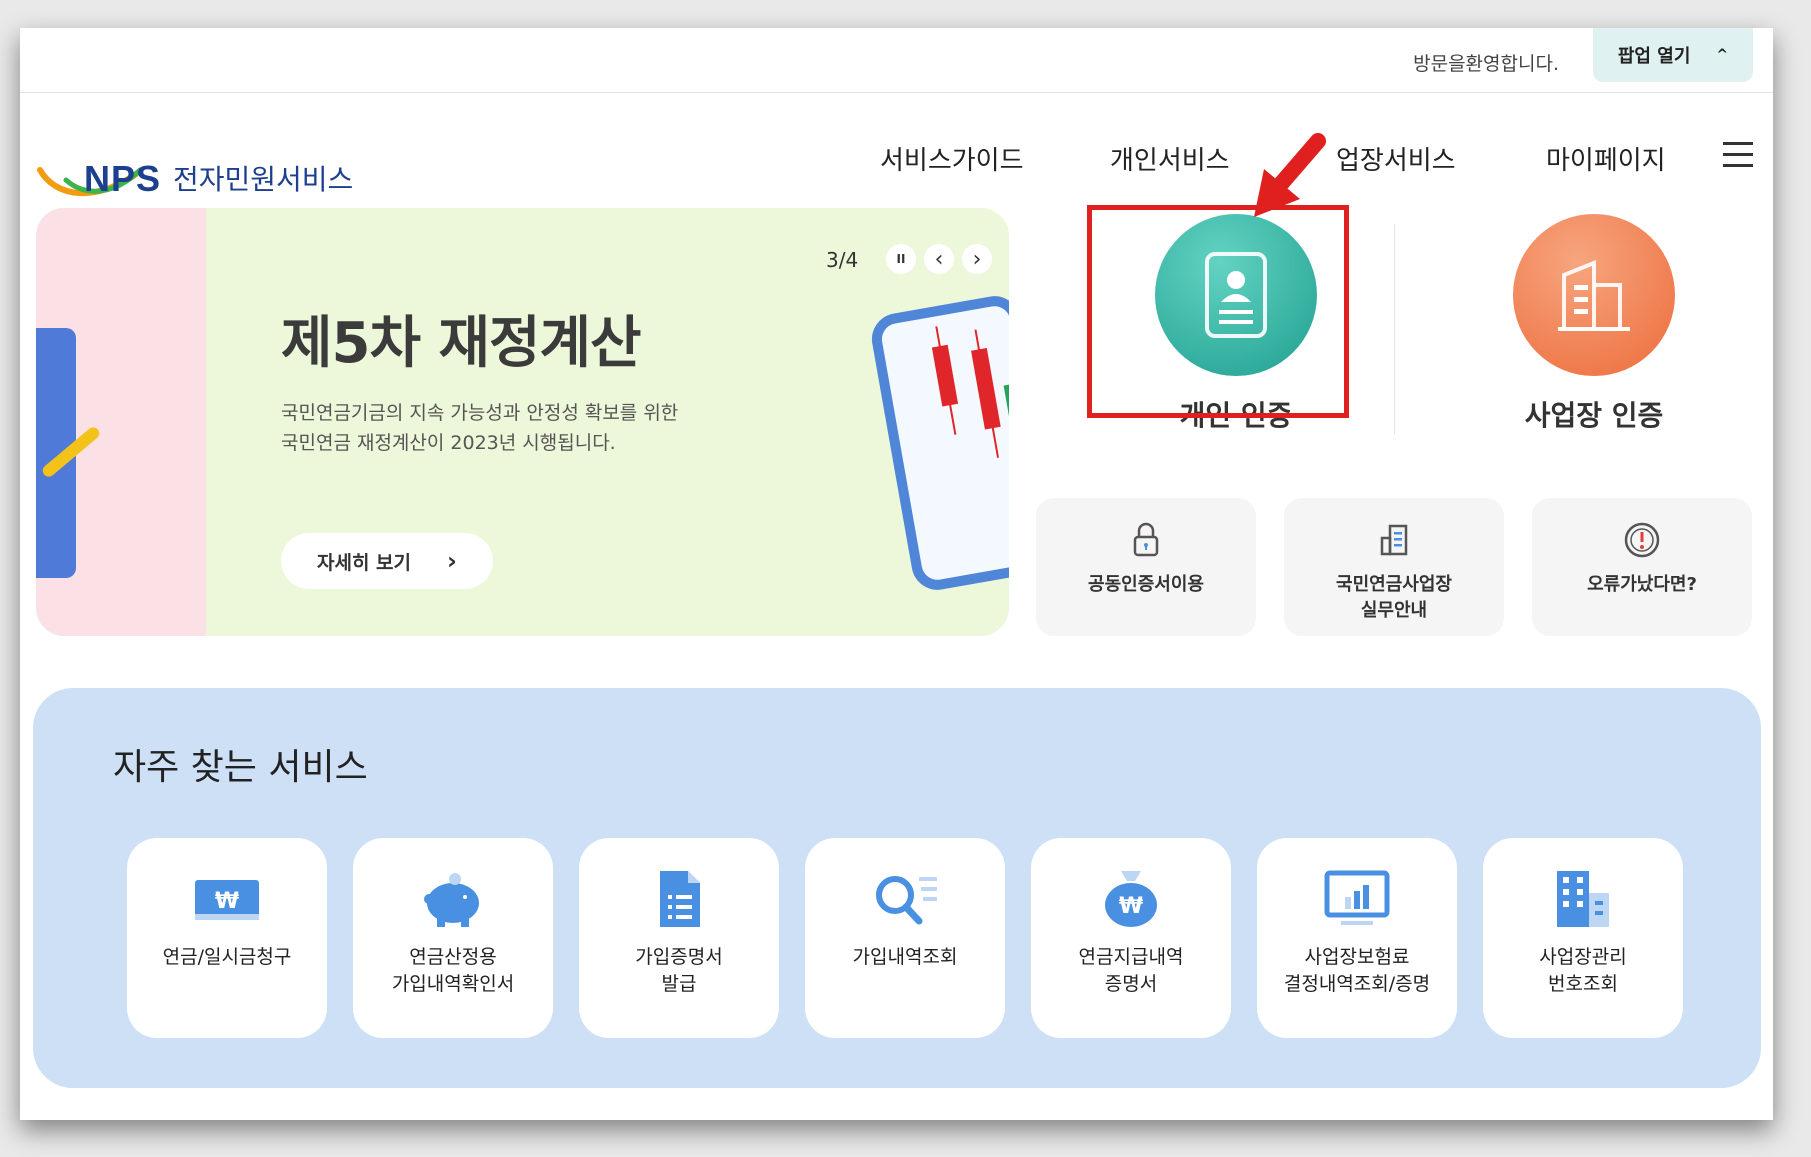 This screenshot has width=1811, height=1157. What do you see at coordinates (1357, 971) in the screenshot?
I see `service-label: 사업장보험료 결정내역조회/증명` at bounding box center [1357, 971].